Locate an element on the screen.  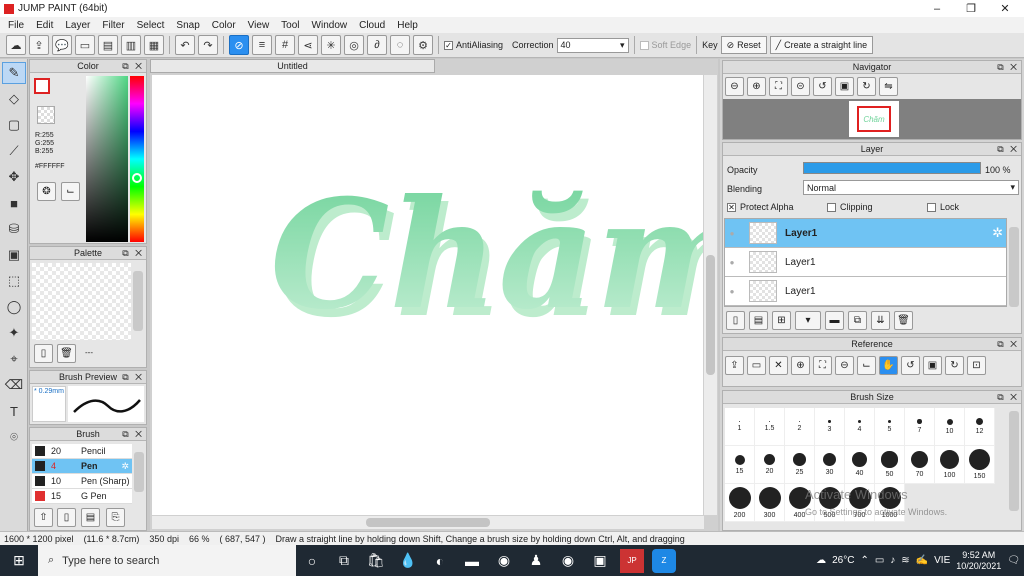
clipping-checkbox is located at coordinates (831, 207).